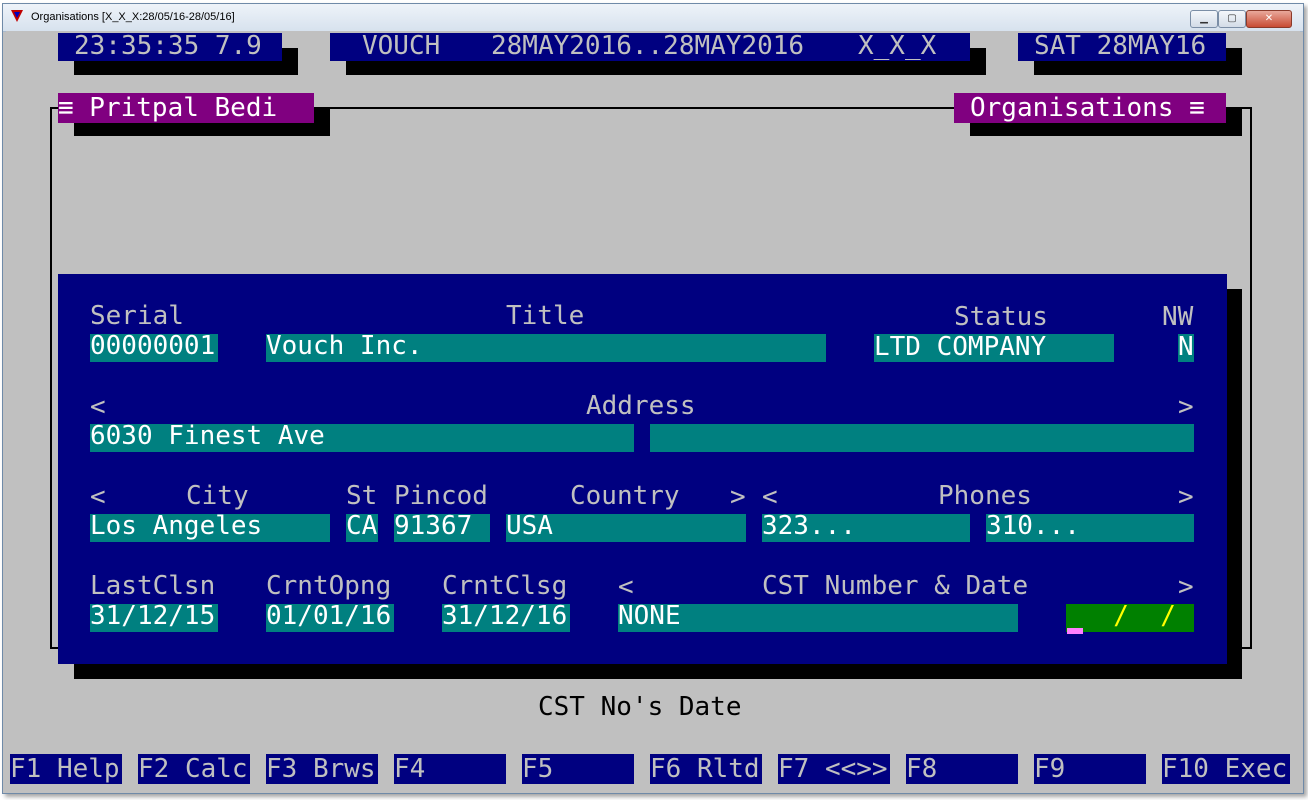 The height and width of the screenshot is (800, 1308). What do you see at coordinates (538, 769) in the screenshot?
I see `f5-key-code: F5` at bounding box center [538, 769].